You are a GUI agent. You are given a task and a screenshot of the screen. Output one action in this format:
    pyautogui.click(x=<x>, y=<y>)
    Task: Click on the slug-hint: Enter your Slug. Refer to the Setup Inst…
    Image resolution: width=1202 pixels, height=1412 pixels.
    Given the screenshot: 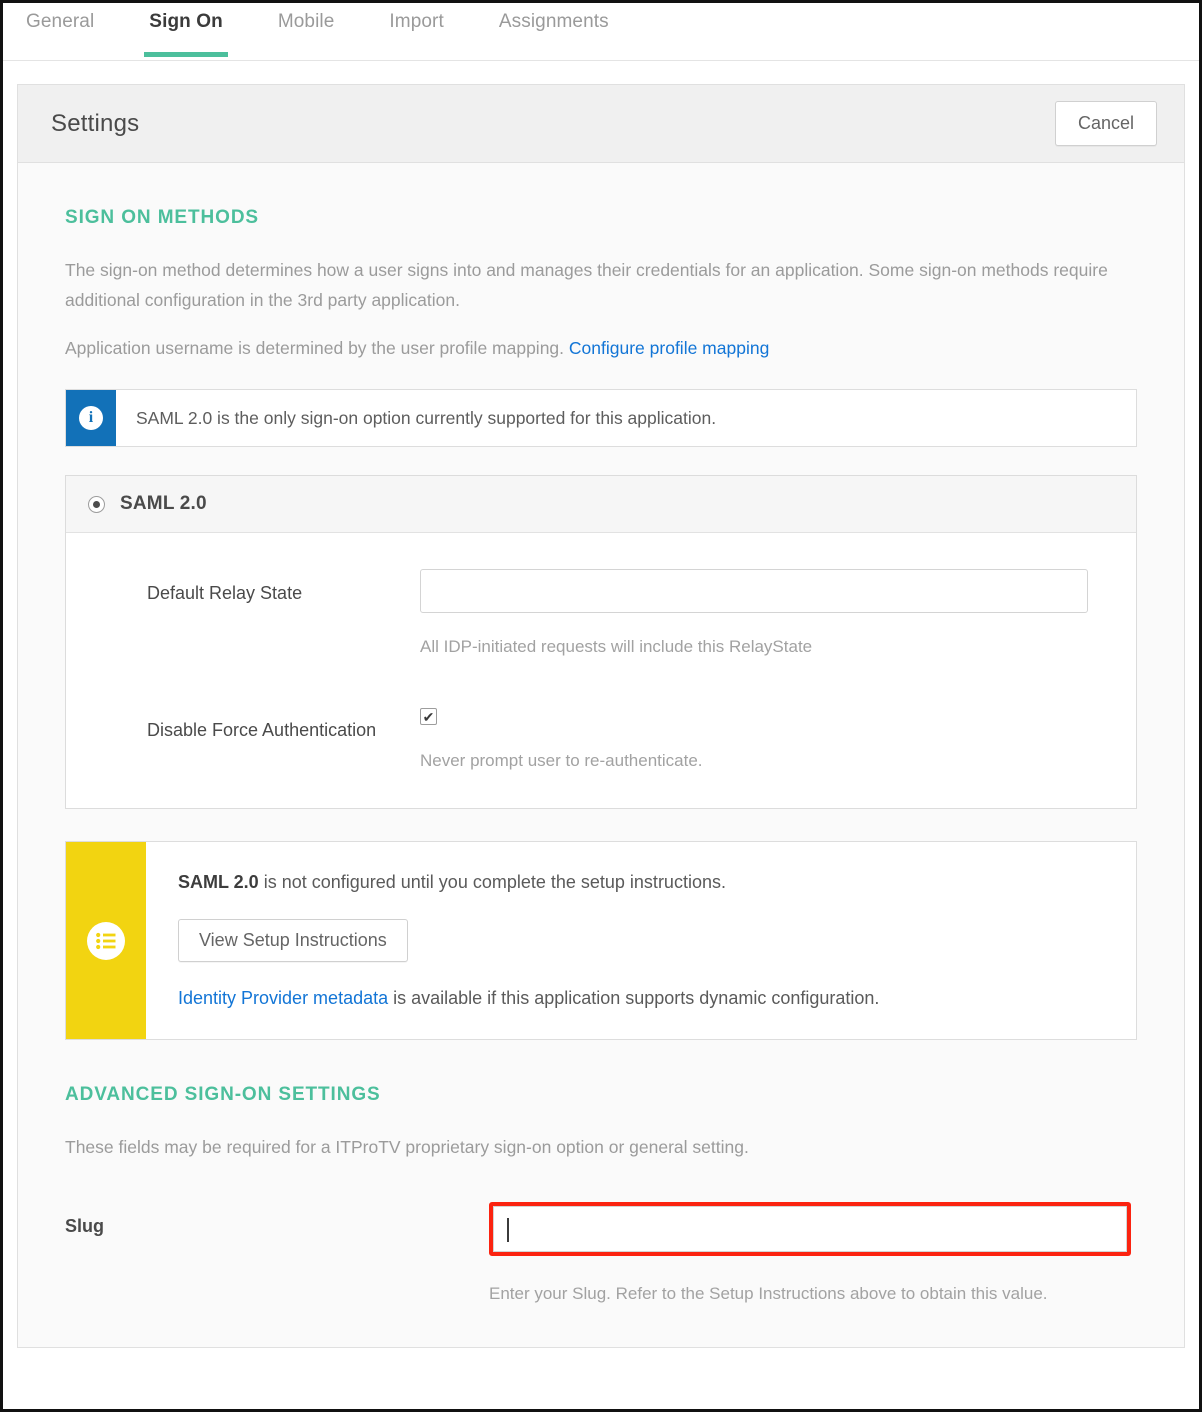 What is the action you would take?
    pyautogui.click(x=768, y=1294)
    